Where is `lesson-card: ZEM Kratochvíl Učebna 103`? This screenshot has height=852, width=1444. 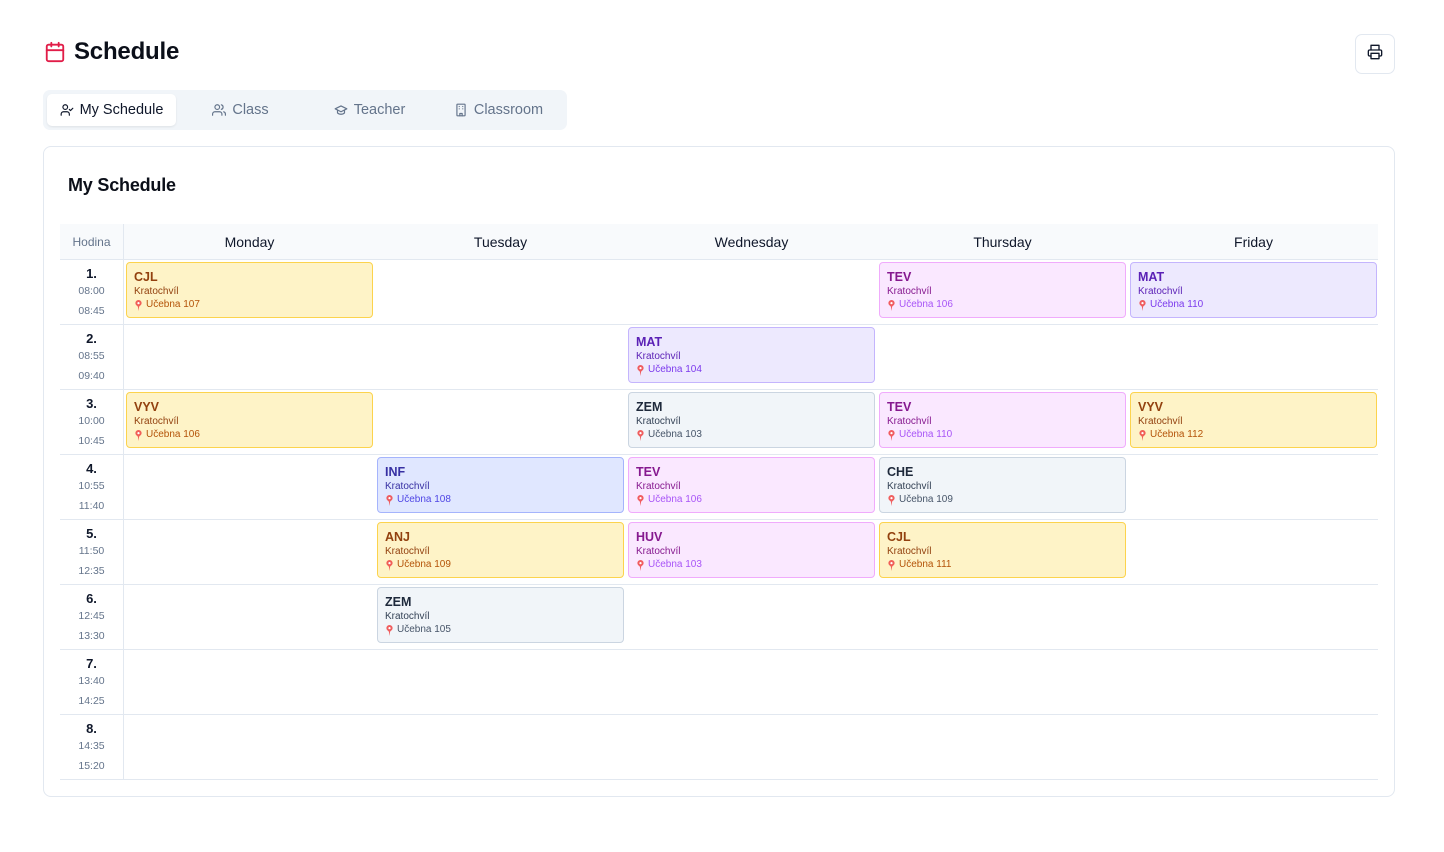 lesson-card: ZEM Kratochvíl Učebna 103 is located at coordinates (751, 420).